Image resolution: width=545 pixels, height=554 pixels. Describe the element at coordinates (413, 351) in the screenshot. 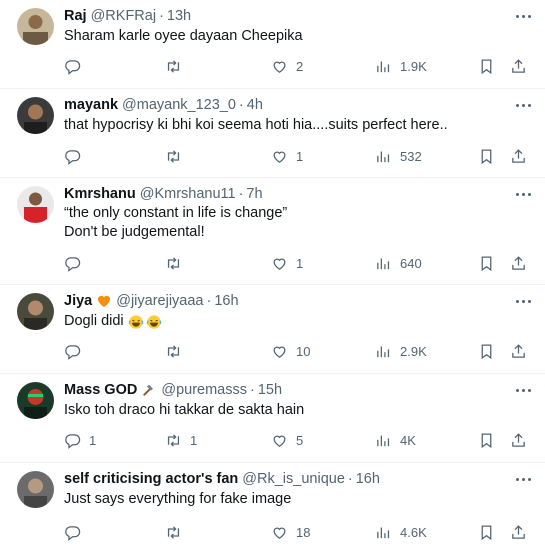

I see `view-count: 2.9K` at that location.